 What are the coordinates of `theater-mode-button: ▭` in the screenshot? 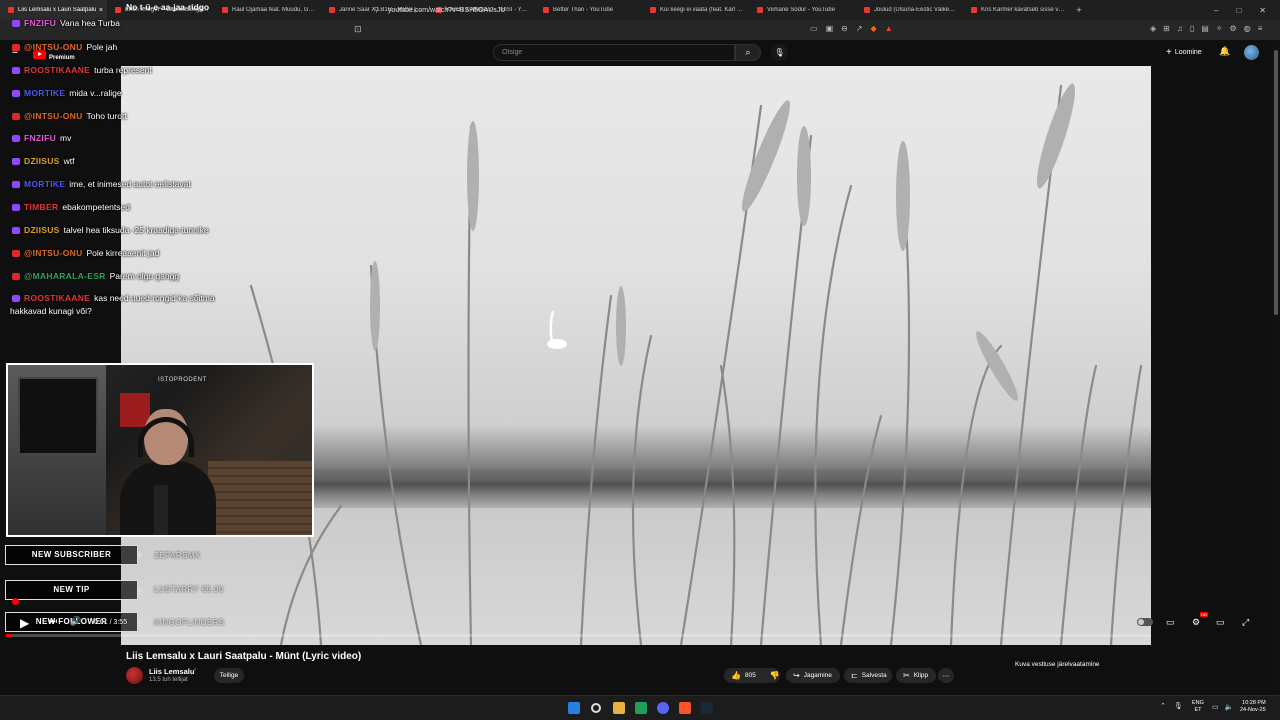 It's located at (1220, 622).